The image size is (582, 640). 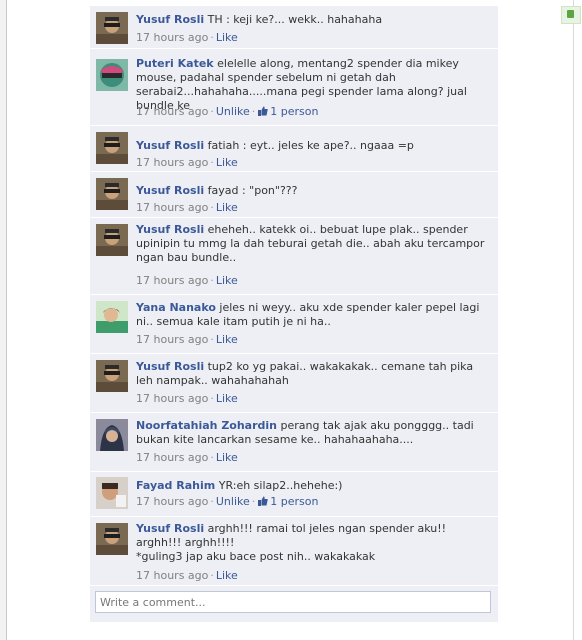 I want to click on comment-text: TH : keji ke?... wekk.. hahahaha, so click(x=295, y=19).